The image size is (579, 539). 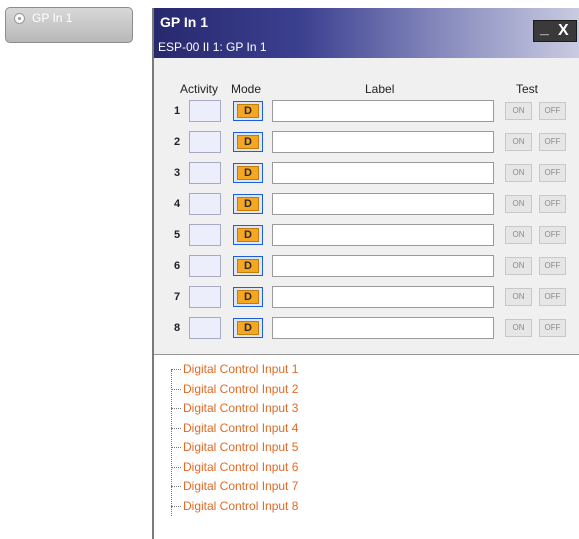 What do you see at coordinates (380, 89) in the screenshot?
I see `label-header: Label` at bounding box center [380, 89].